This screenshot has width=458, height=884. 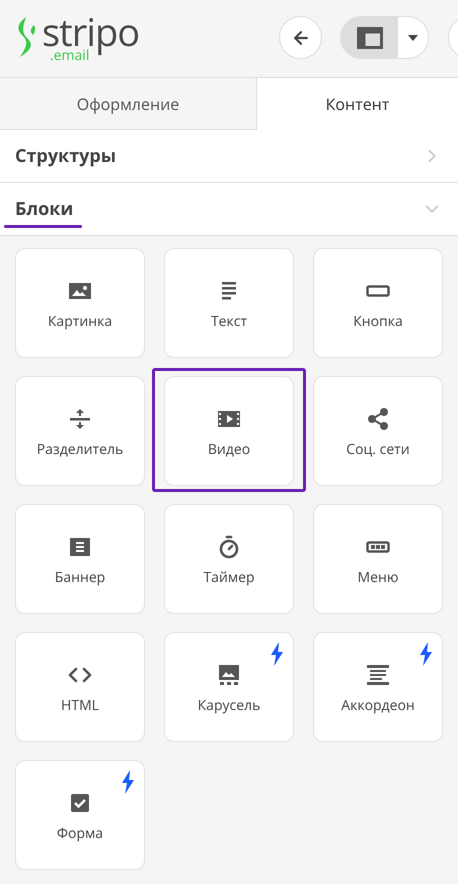 I want to click on block-tile: Разделитель, so click(x=80, y=431).